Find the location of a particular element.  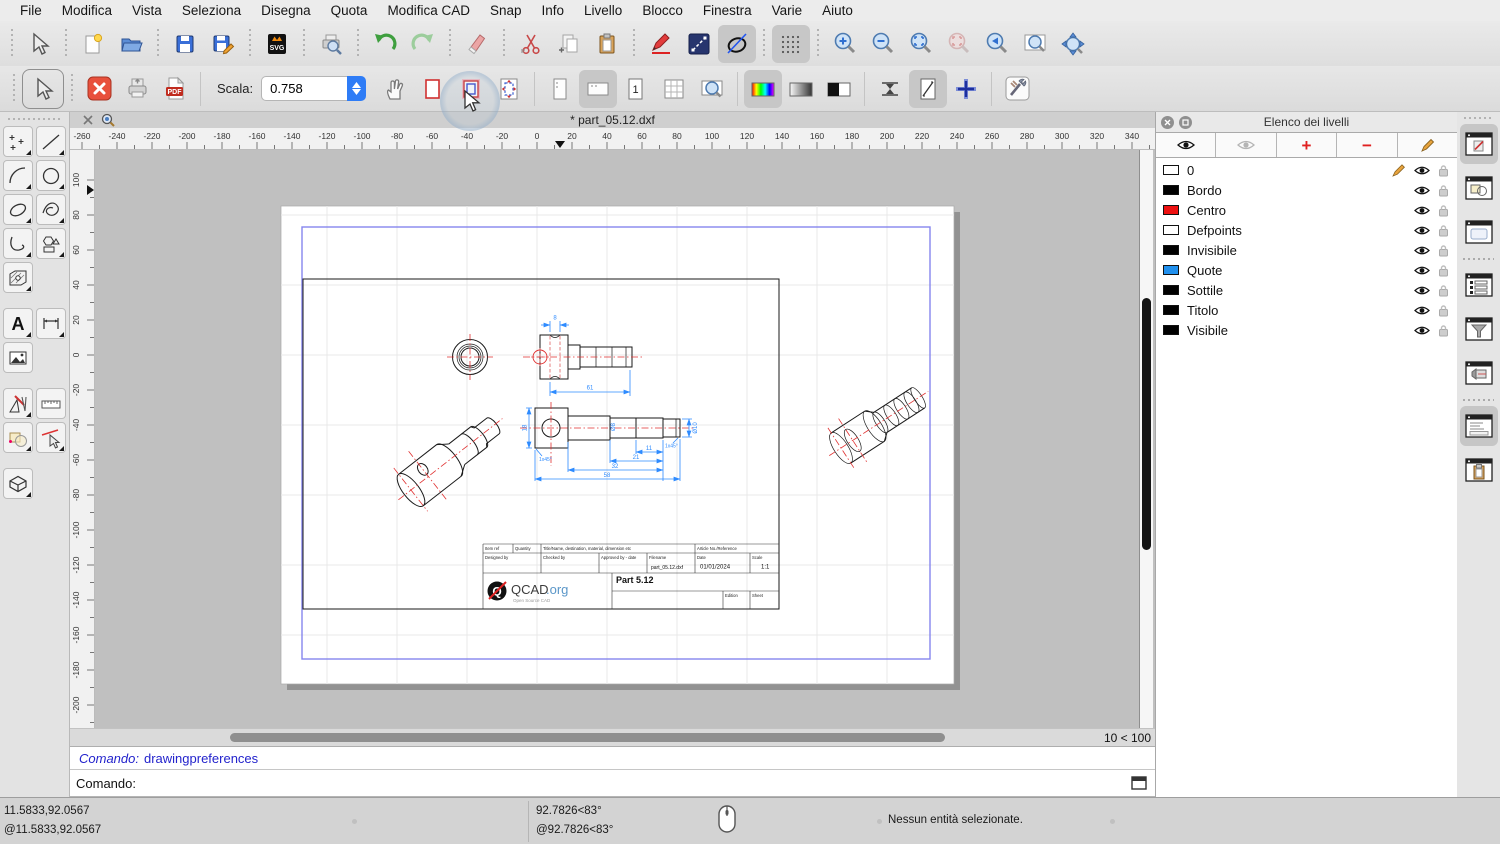

zoom-selection-button is located at coordinates (959, 44).